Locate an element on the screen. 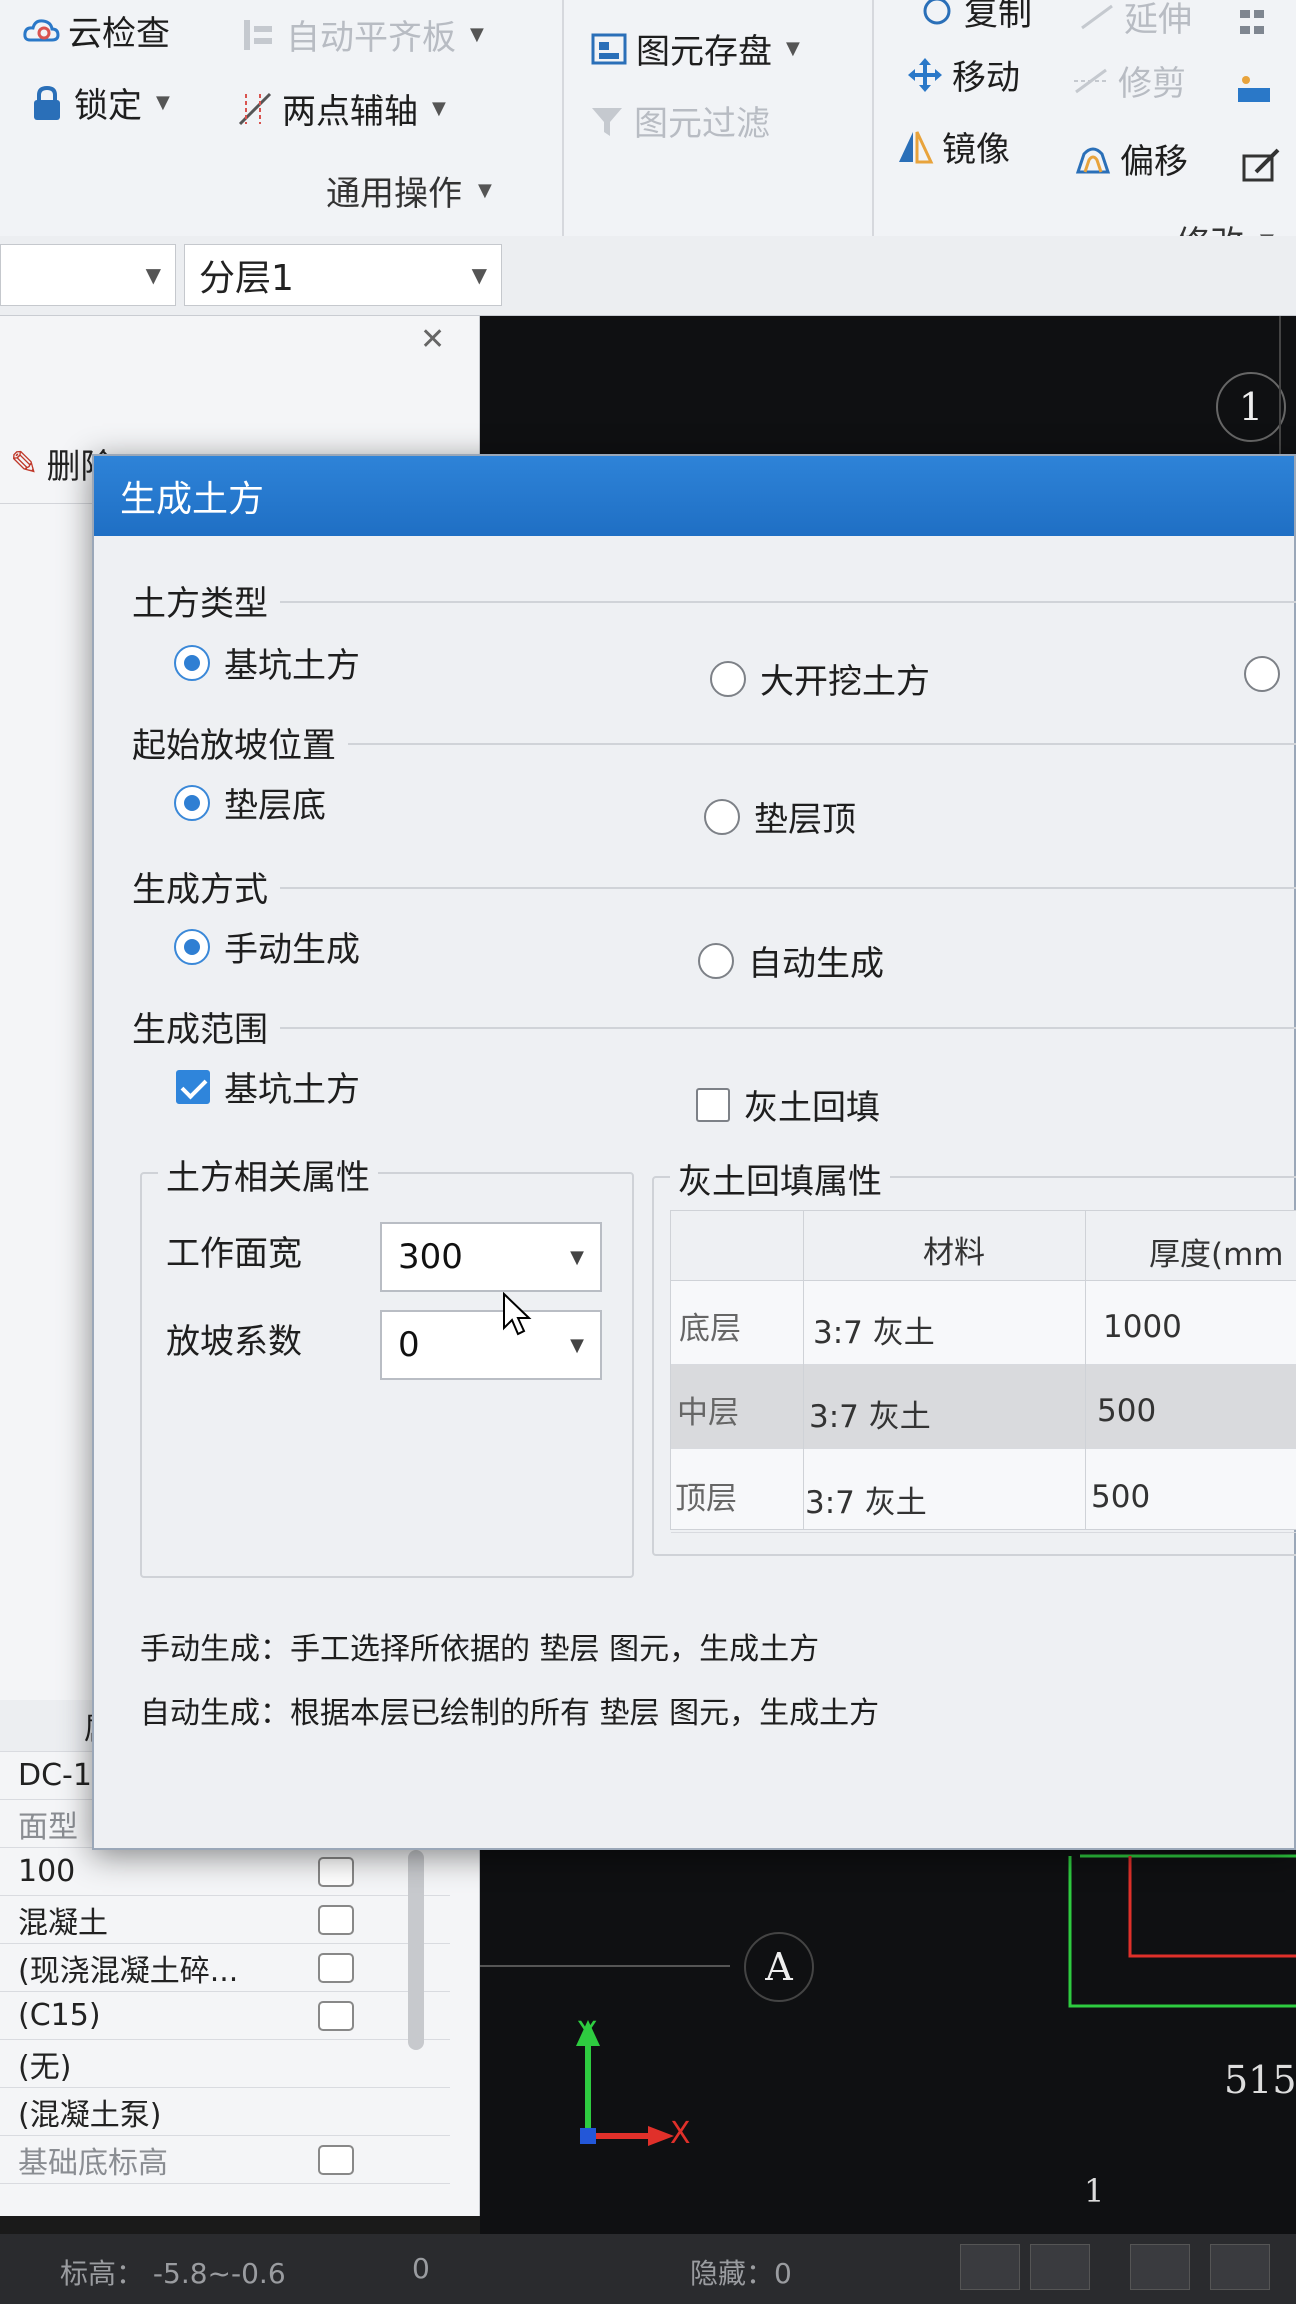 This screenshot has height=2304, width=1296. radio-third-option is located at coordinates (1262, 674).